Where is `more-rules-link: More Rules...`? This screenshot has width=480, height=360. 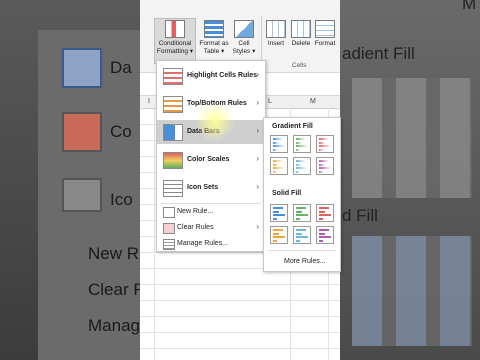 more-rules-link: More Rules... is located at coordinates (305, 261).